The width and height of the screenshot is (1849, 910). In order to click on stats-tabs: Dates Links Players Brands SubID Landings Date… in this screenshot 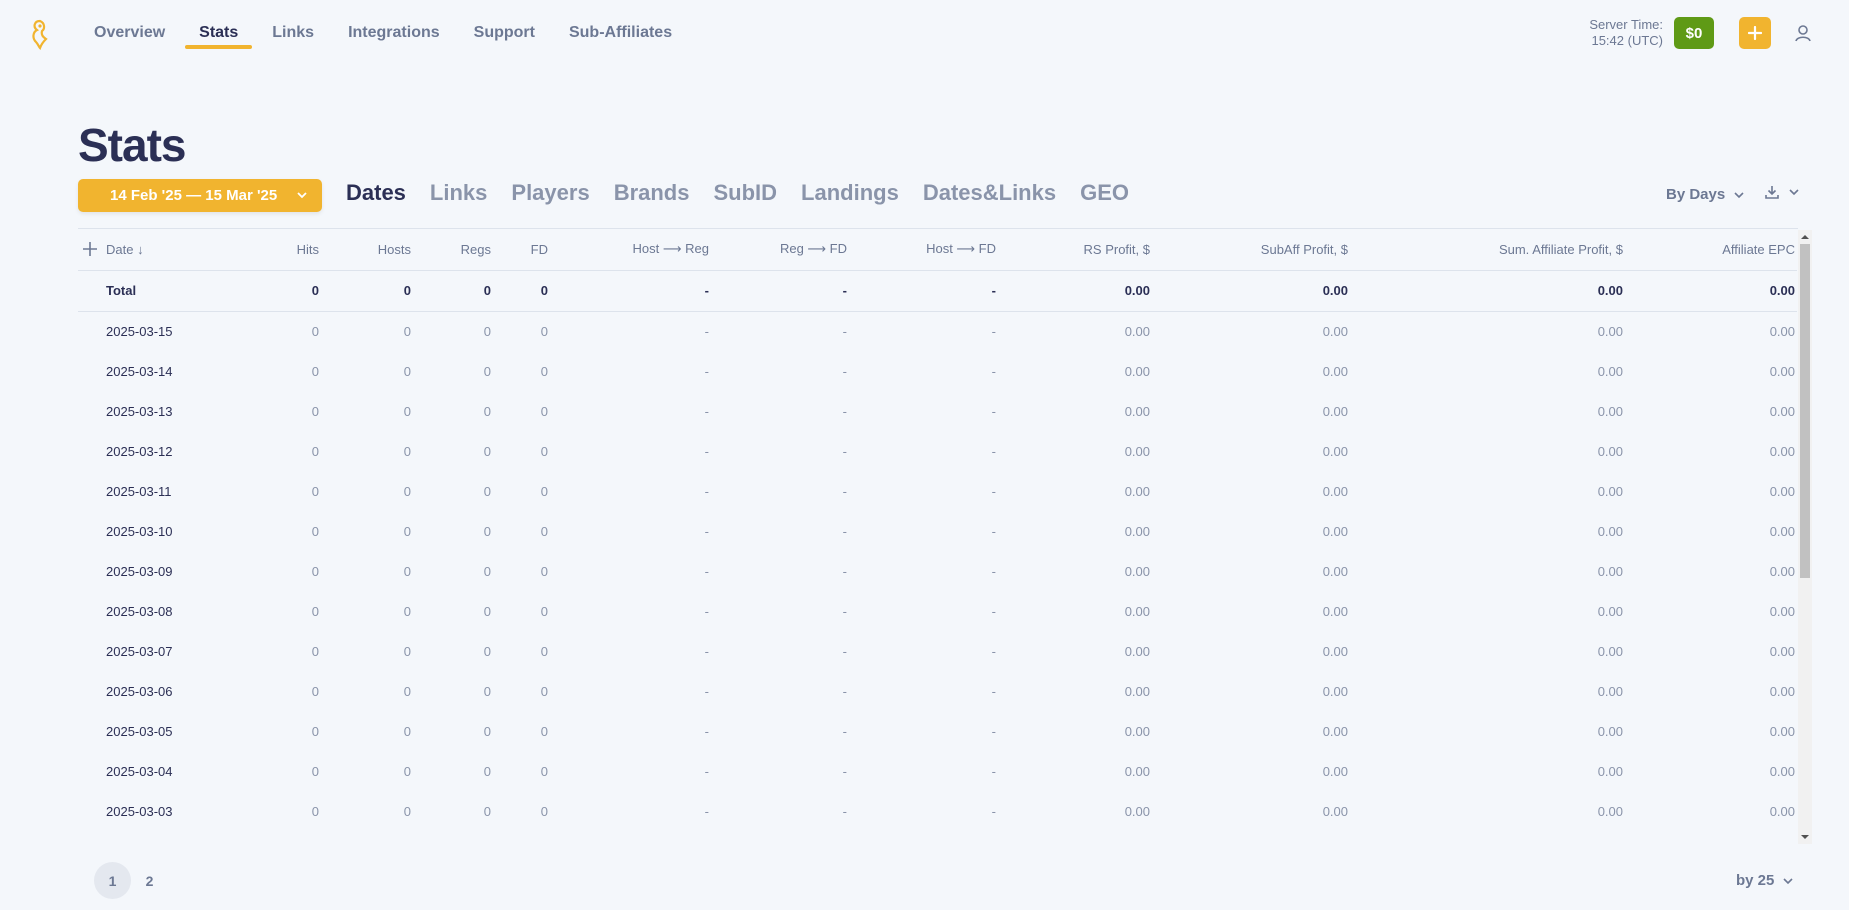, I will do `click(749, 193)`.